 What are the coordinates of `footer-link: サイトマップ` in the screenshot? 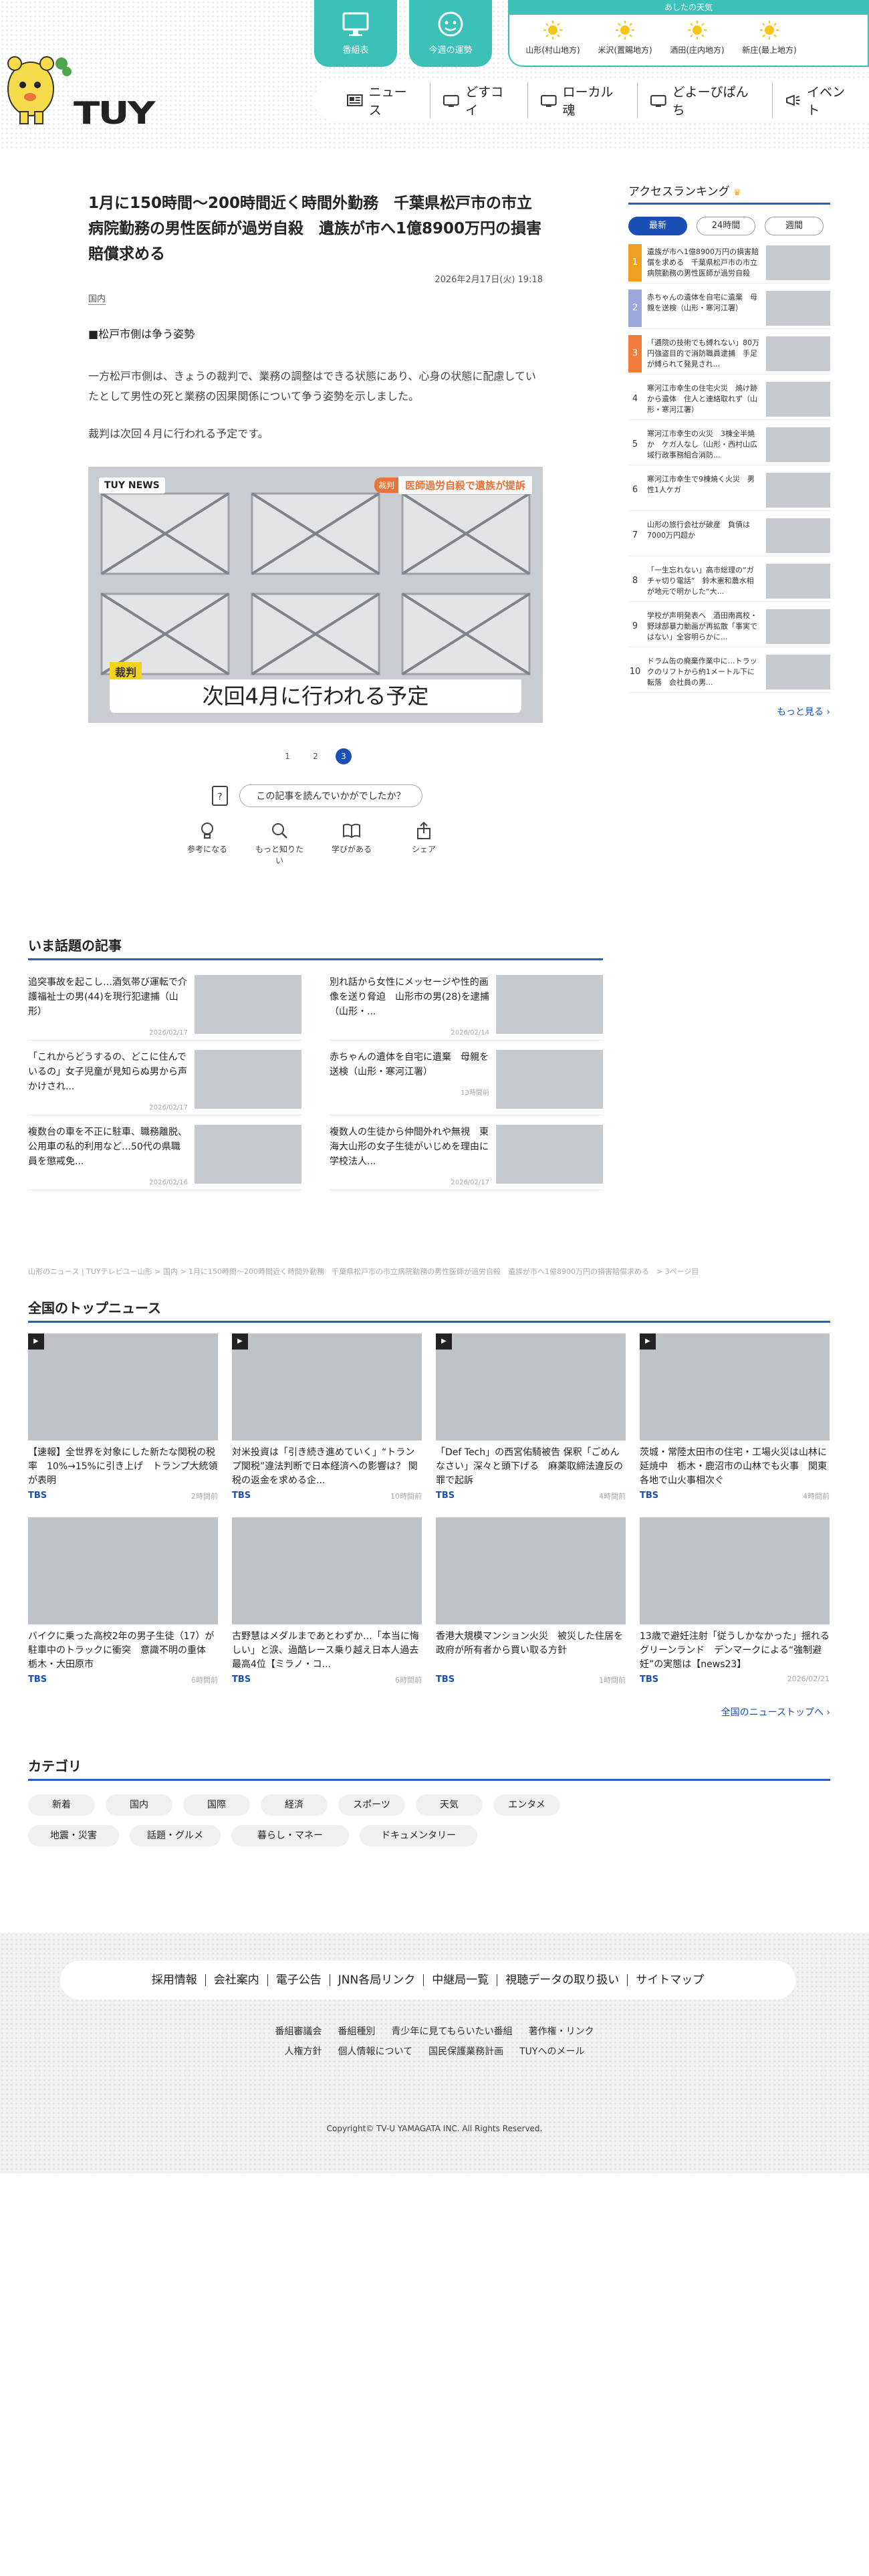 It's located at (670, 1980).